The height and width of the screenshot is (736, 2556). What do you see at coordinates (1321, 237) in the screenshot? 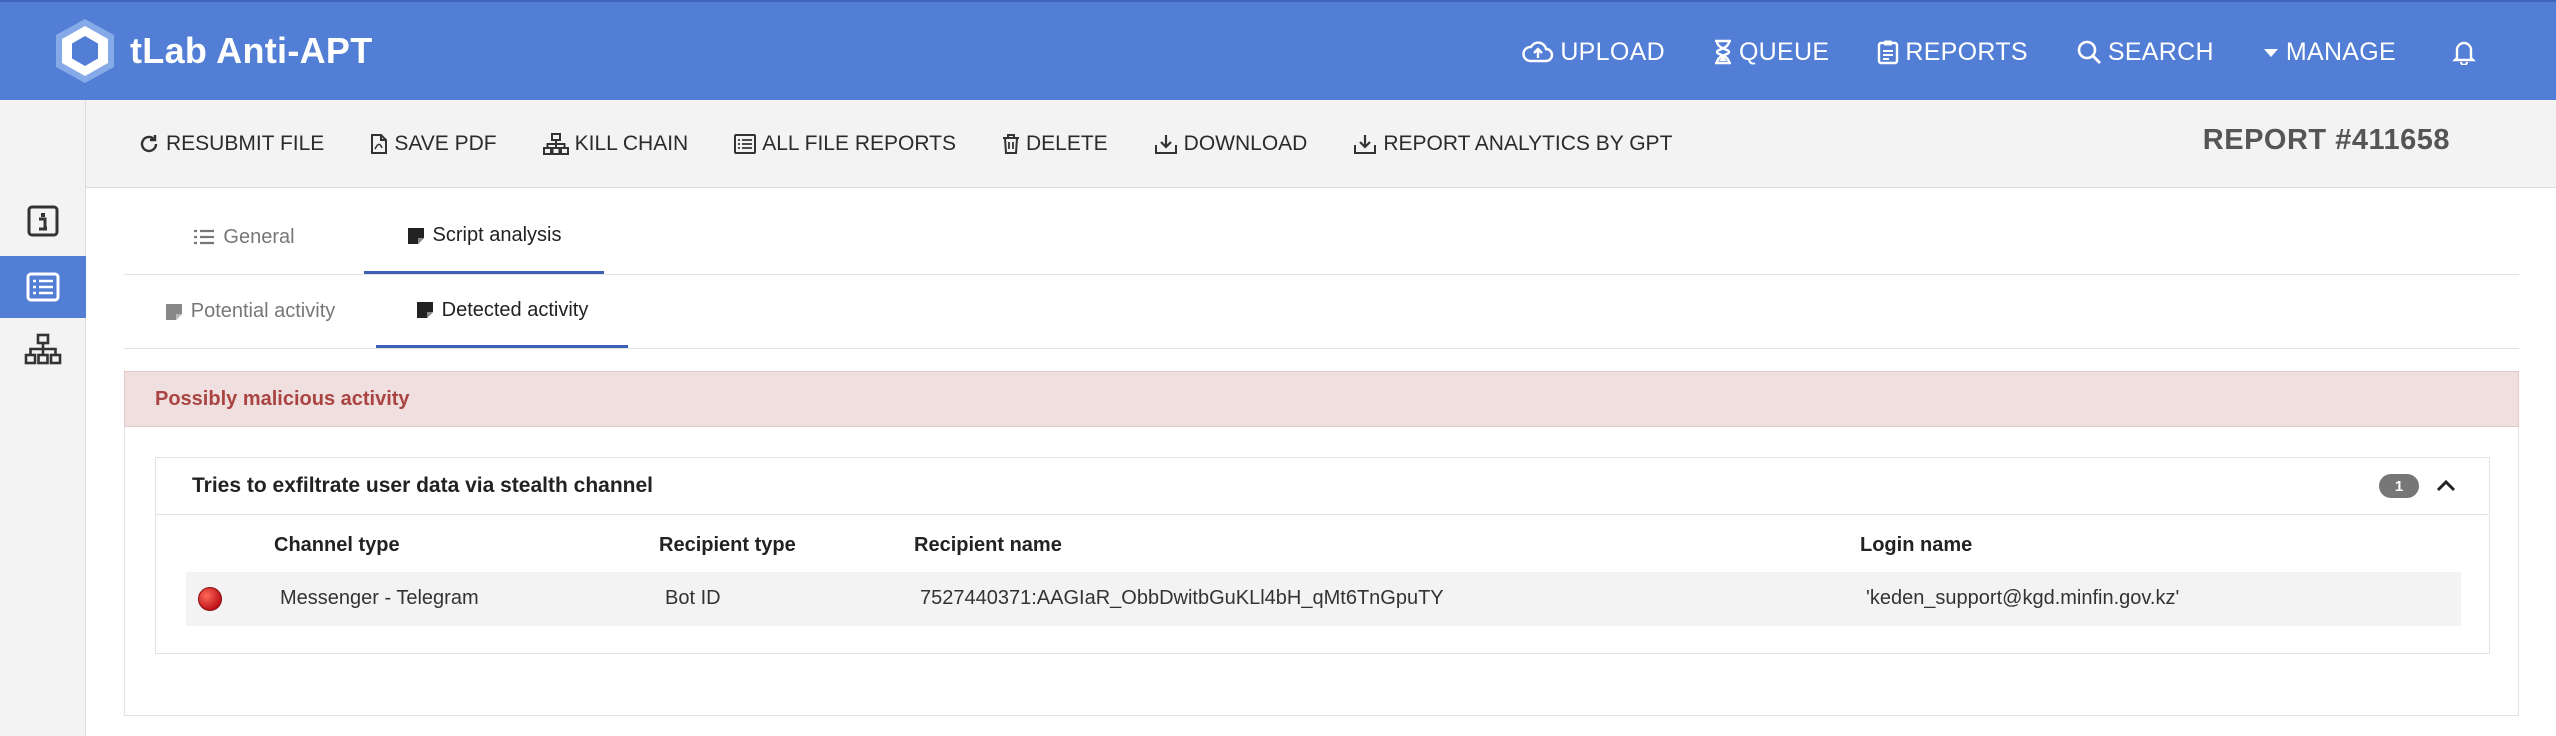
I see `report-tabs: General Script analysis` at bounding box center [1321, 237].